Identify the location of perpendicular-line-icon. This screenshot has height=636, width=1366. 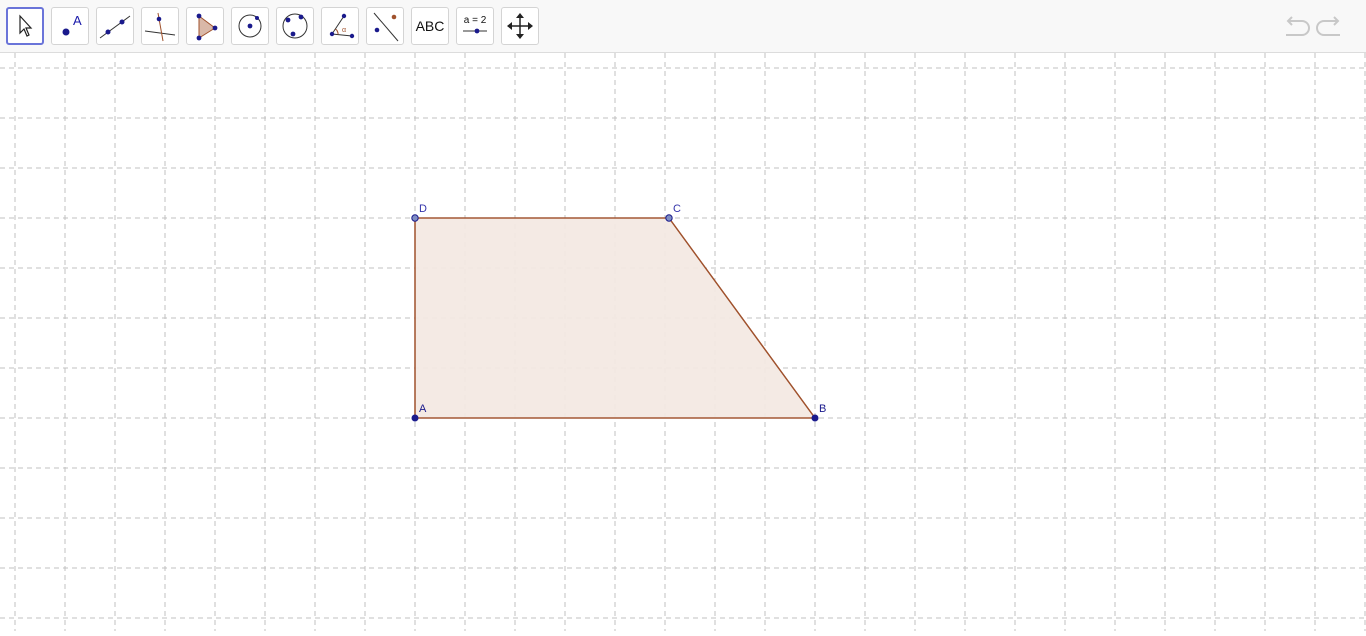
(160, 27).